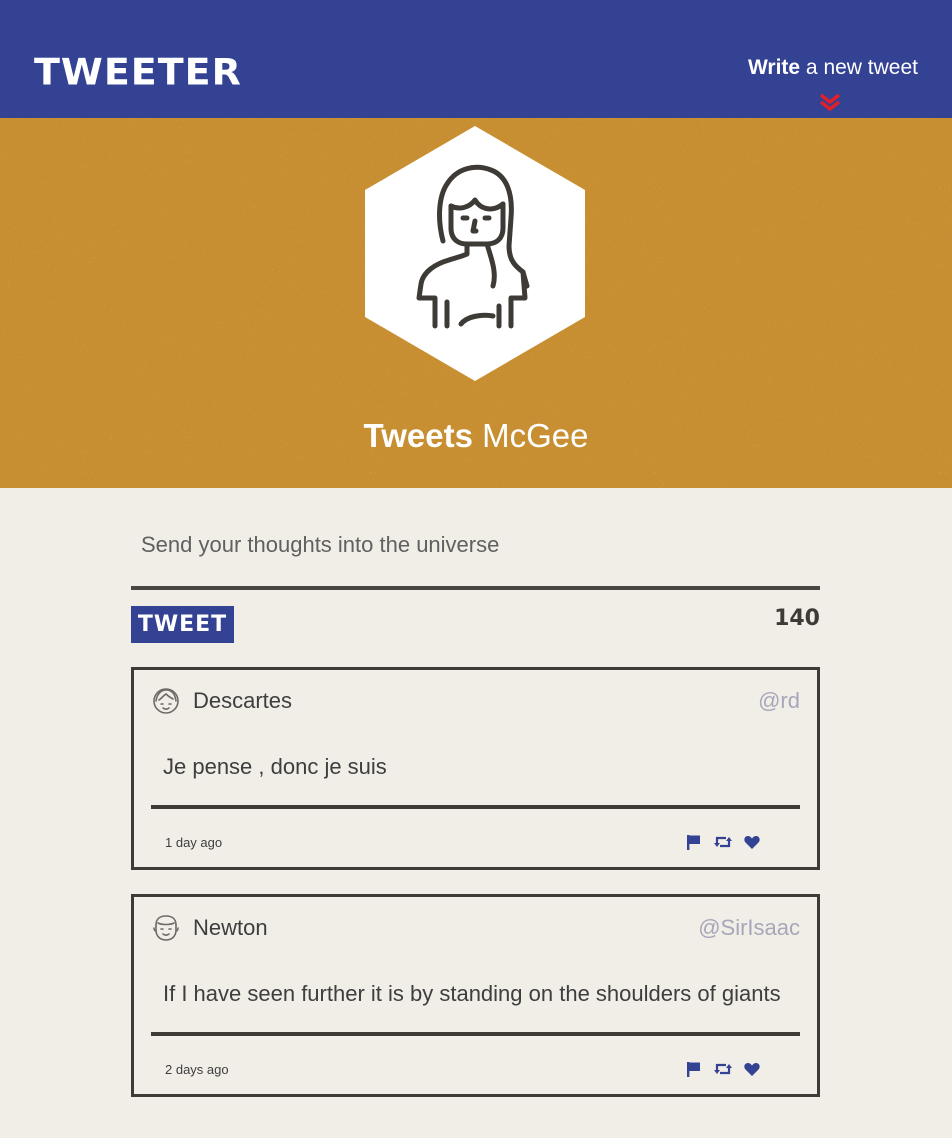 This screenshot has height=1138, width=952. Describe the element at coordinates (230, 927) in the screenshot. I see `tweet-author-name: Newton` at that location.